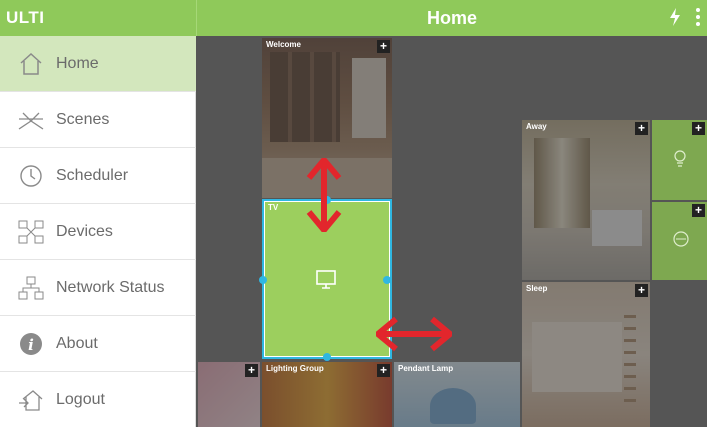  What do you see at coordinates (457, 394) in the screenshot?
I see `tile-pendant-lamp: Pendant Lamp` at bounding box center [457, 394].